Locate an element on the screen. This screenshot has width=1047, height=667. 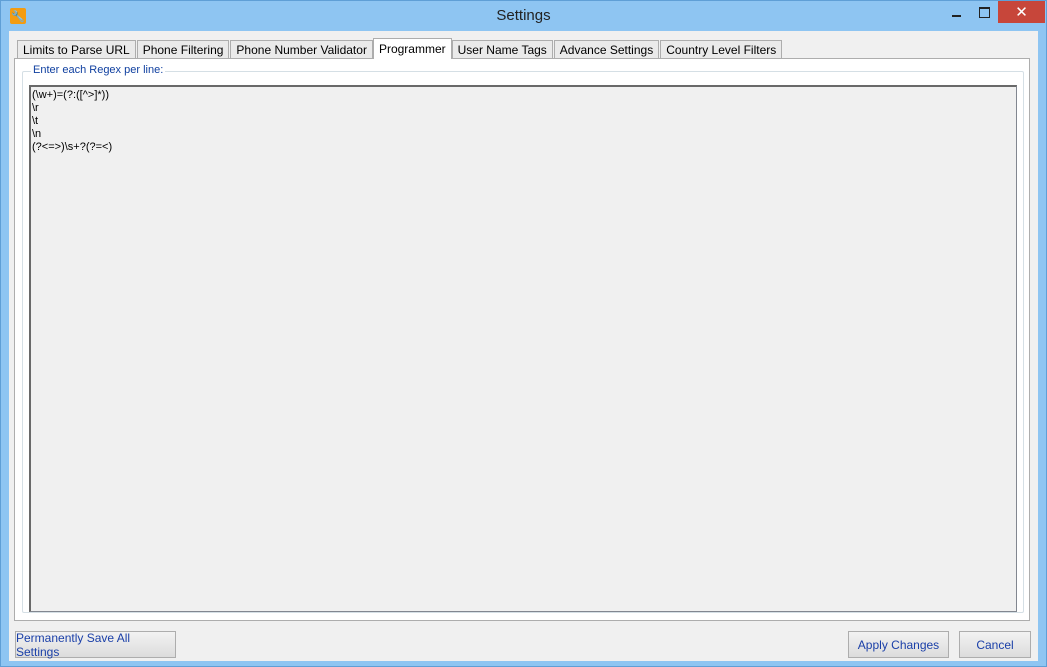
title-bar: 🔧 Settings ✕ is located at coordinates (523, 16).